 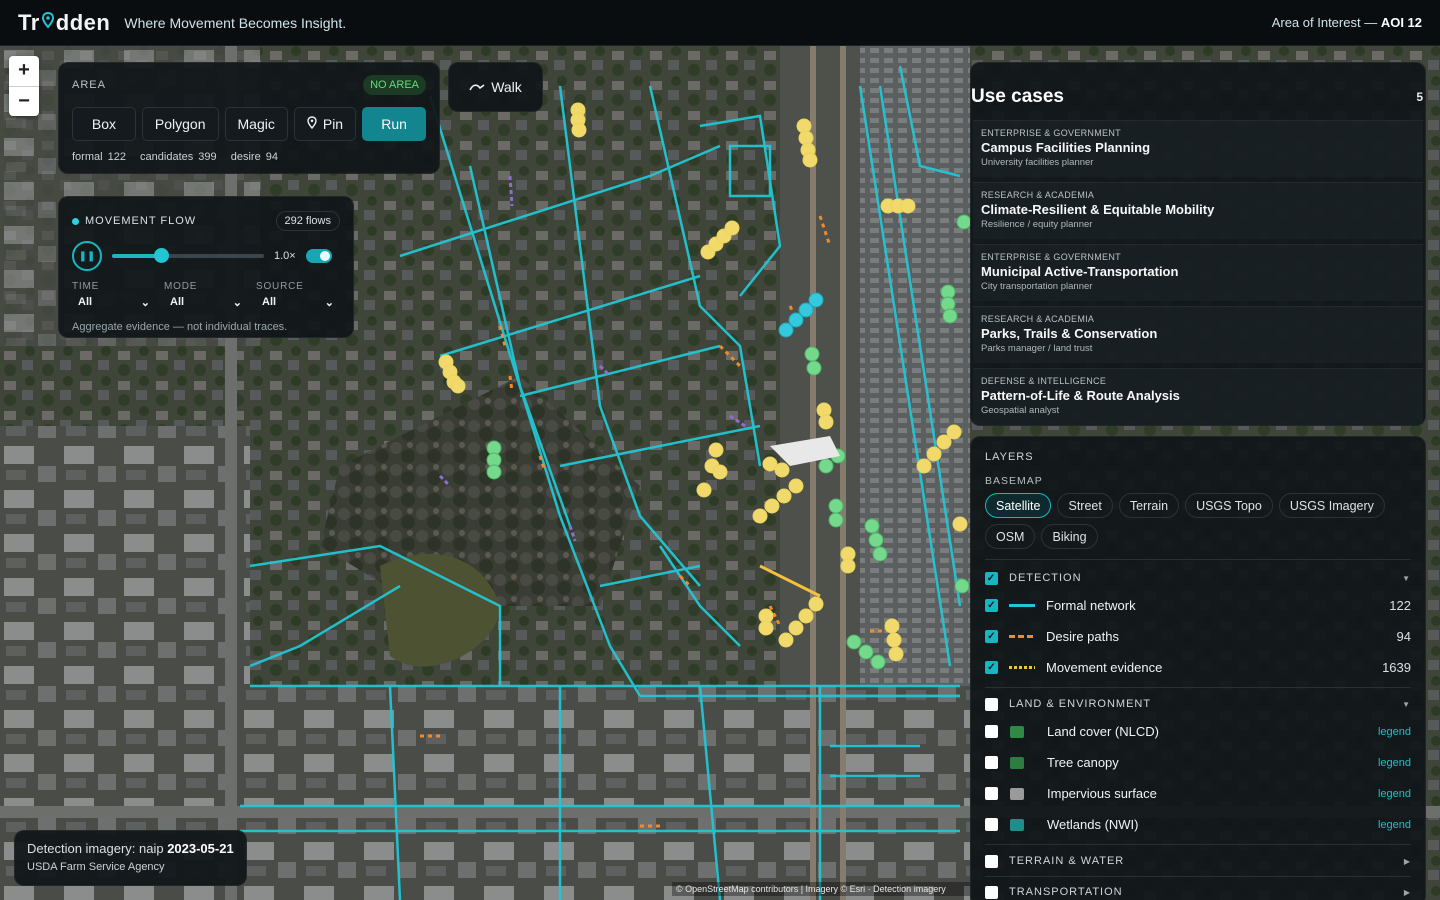 I want to click on layers-title: LAYERS, so click(x=1009, y=457).